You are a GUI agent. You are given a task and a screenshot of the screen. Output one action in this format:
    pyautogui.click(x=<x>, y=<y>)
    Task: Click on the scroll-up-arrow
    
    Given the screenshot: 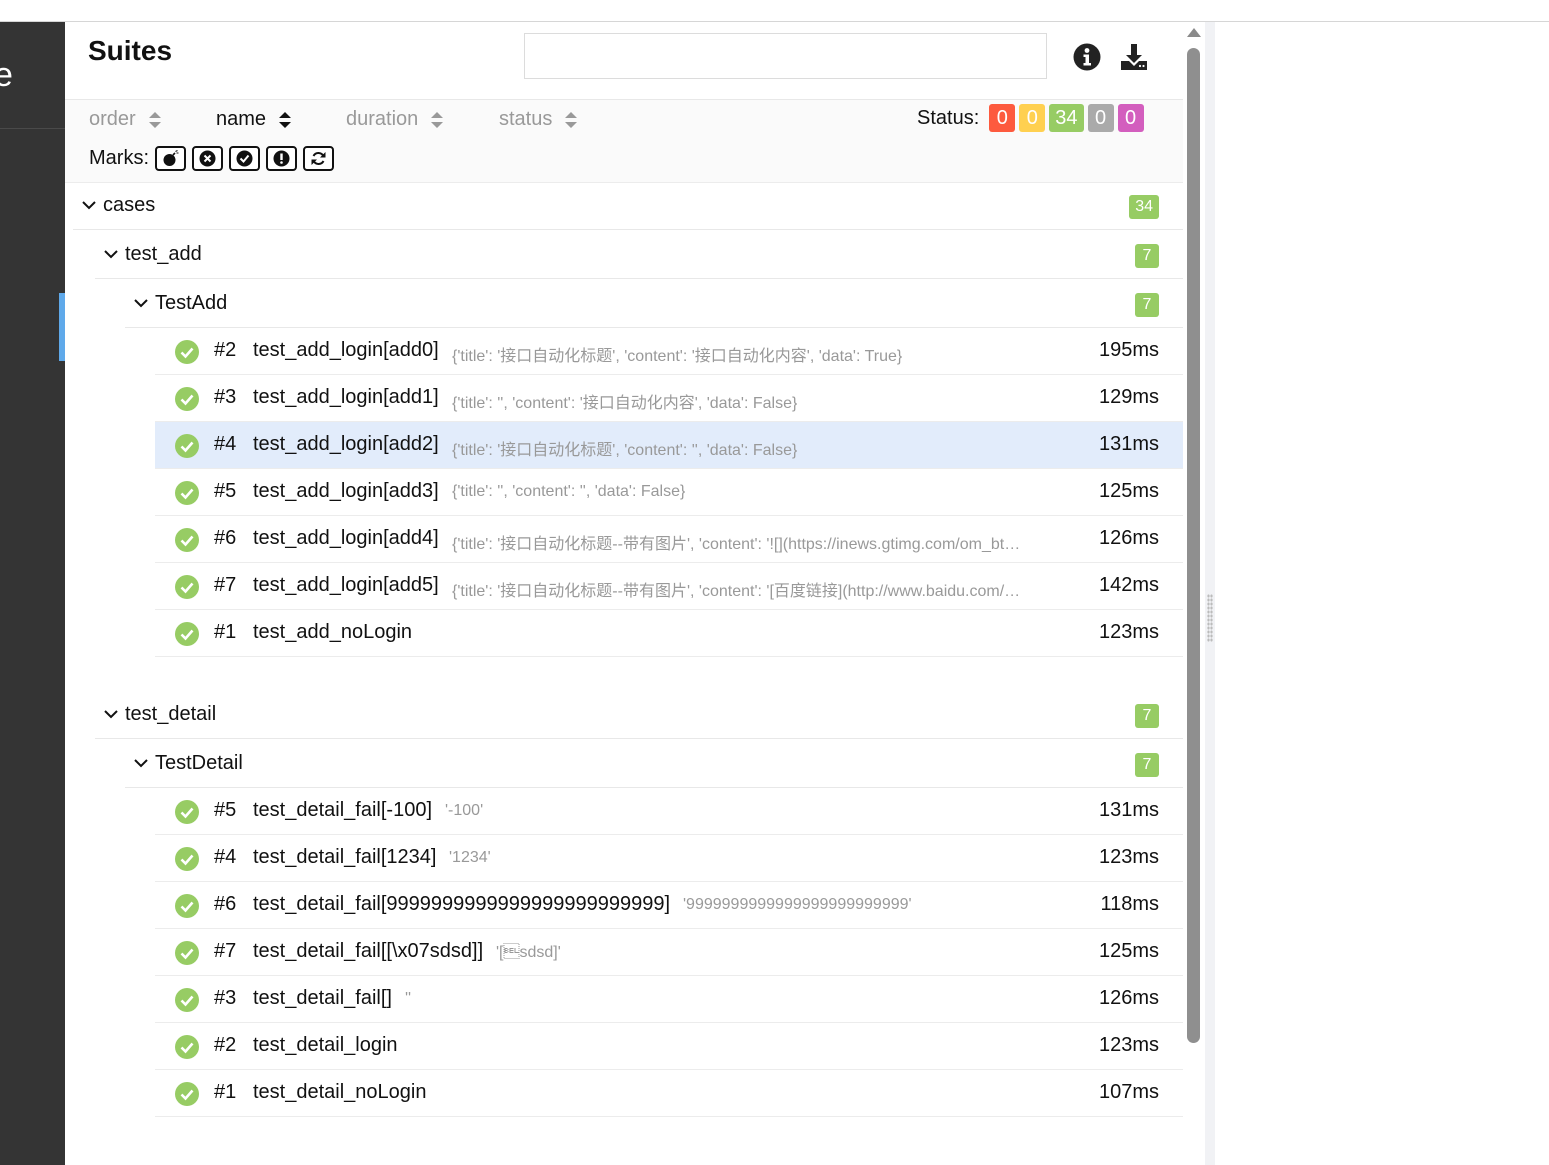 What is the action you would take?
    pyautogui.click(x=1194, y=32)
    